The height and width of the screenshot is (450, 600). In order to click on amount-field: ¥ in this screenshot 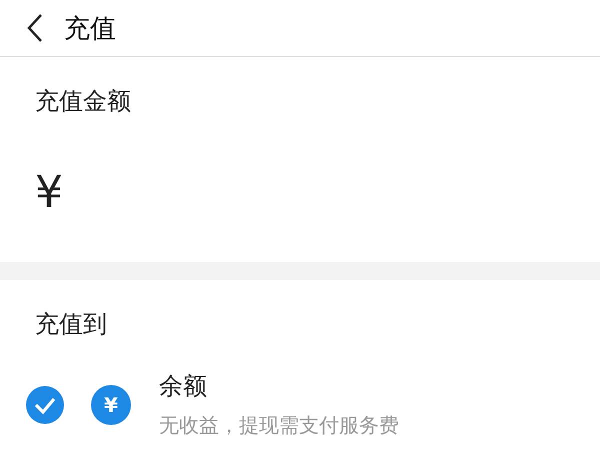, I will do `click(49, 192)`.